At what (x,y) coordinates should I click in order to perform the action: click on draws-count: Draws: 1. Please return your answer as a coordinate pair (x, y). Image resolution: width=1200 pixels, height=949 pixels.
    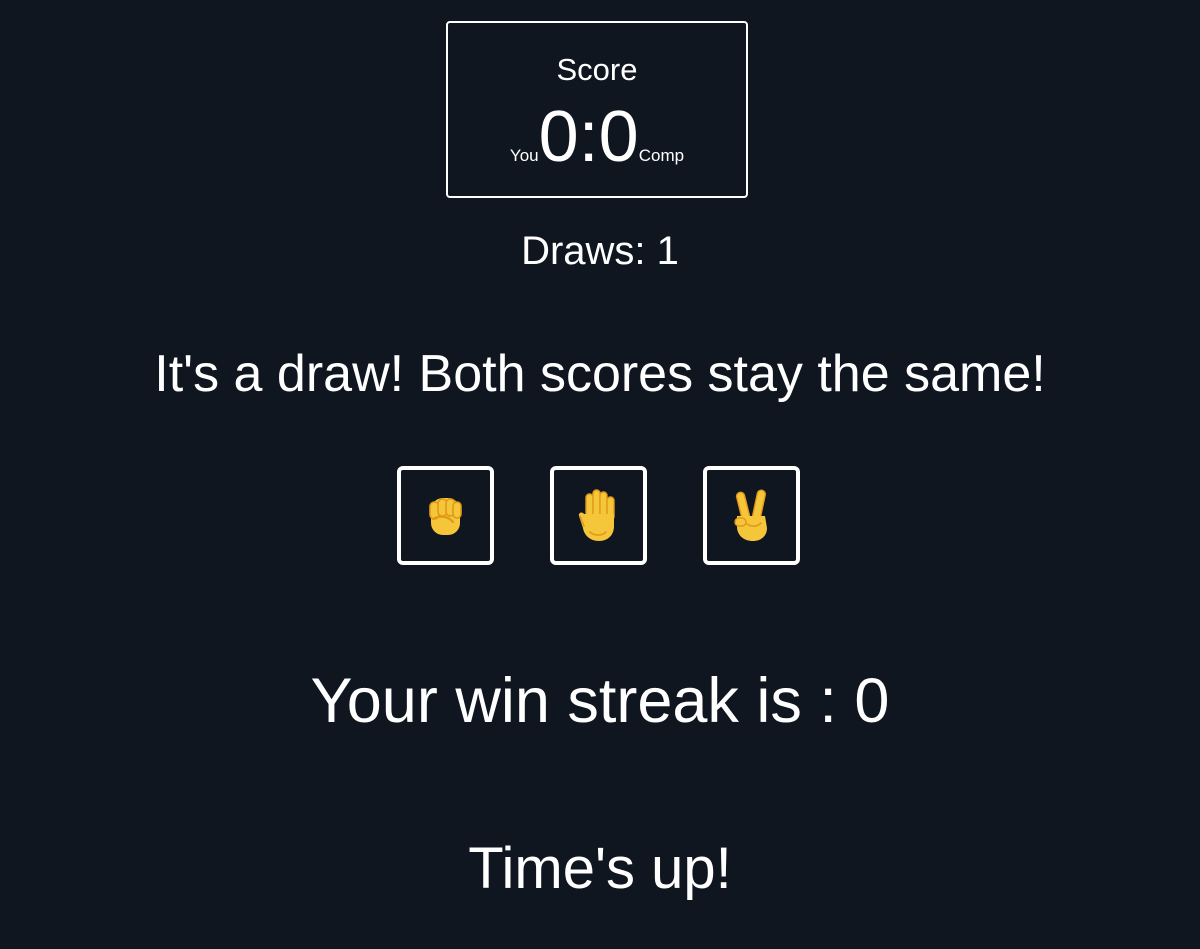
    Looking at the image, I should click on (600, 251).